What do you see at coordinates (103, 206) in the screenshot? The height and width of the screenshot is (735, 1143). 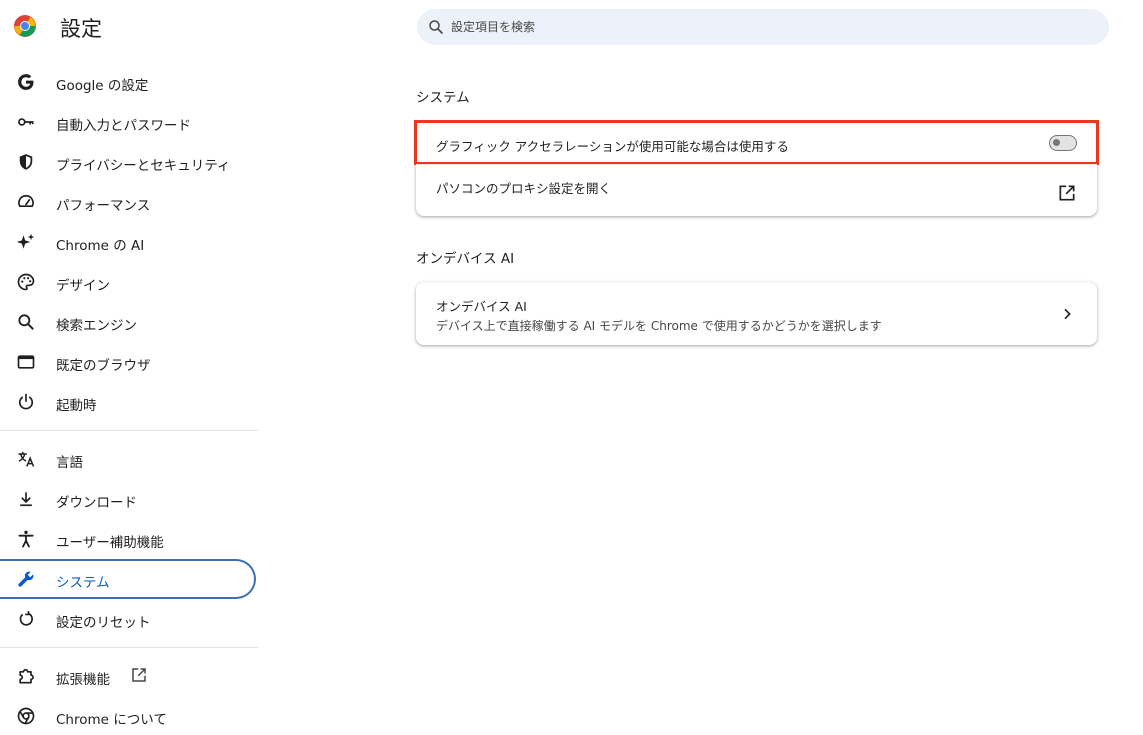 I see `sidebar-item-label: パフォーマンス` at bounding box center [103, 206].